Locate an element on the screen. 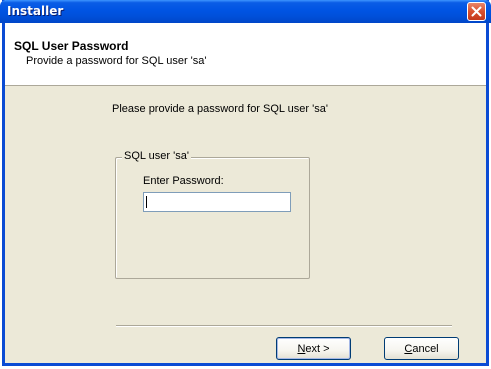  page-title: SQL User Password is located at coordinates (71, 46).